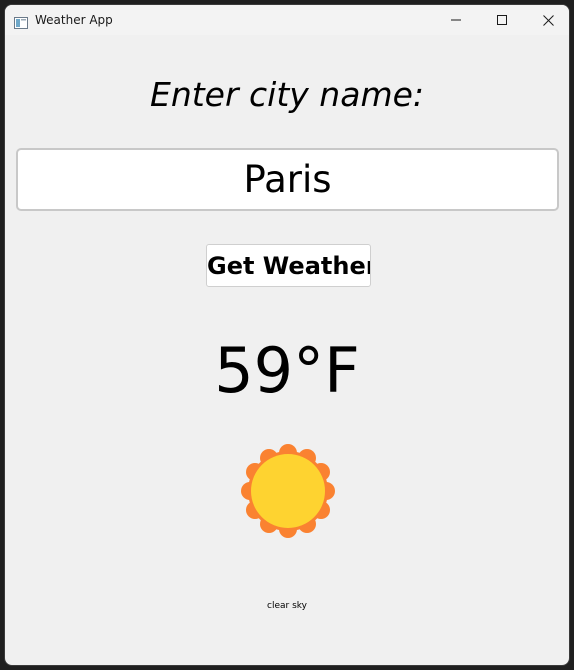 This screenshot has height=670, width=574. I want to click on get-weather-button: Get Weather, so click(288, 265).